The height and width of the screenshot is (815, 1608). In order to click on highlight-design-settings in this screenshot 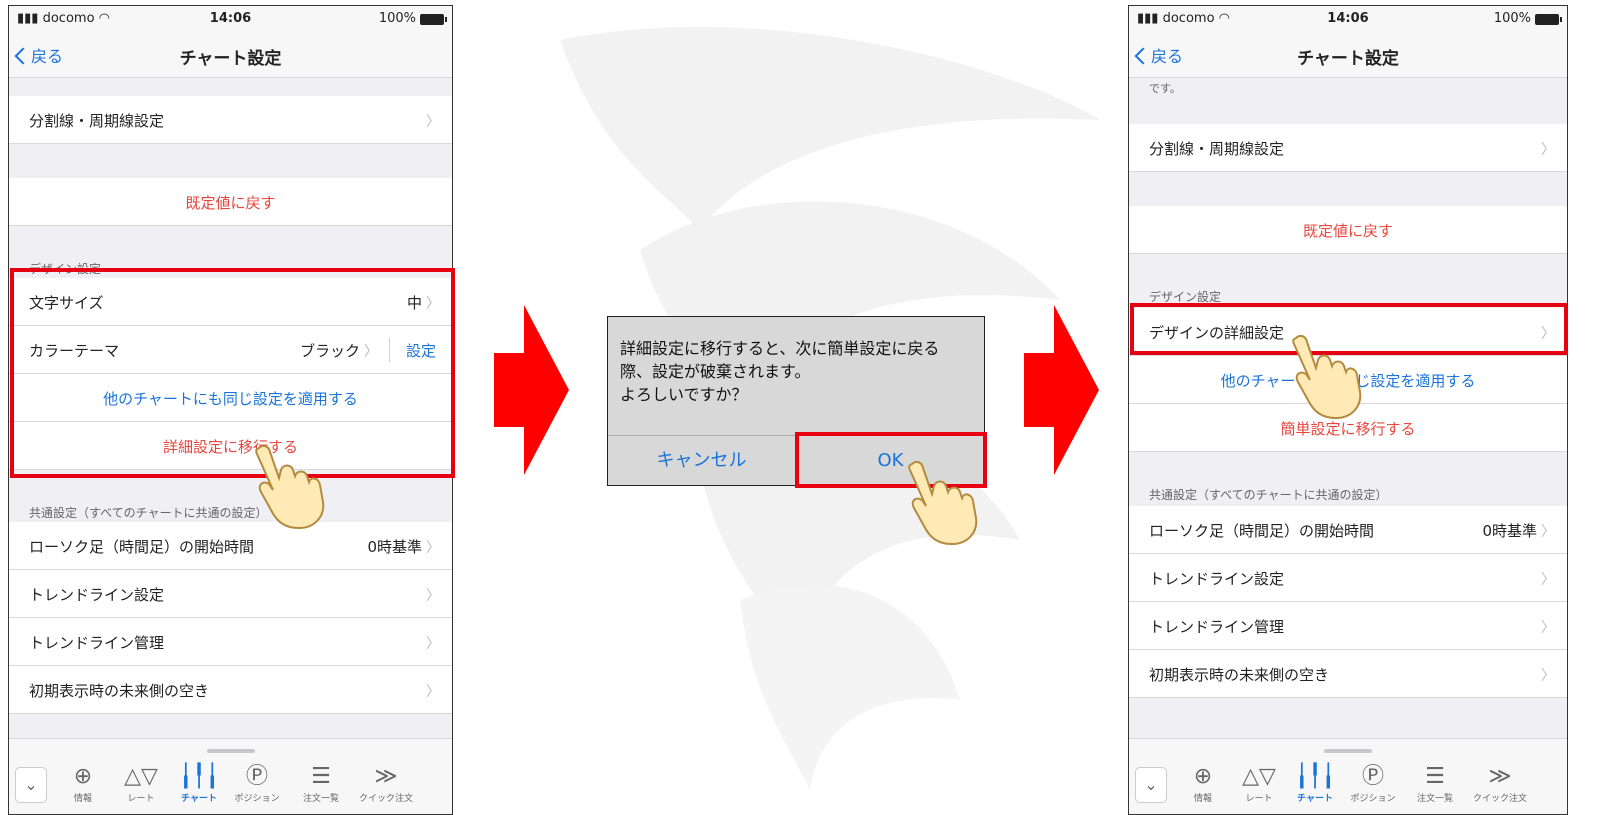, I will do `click(232, 373)`.